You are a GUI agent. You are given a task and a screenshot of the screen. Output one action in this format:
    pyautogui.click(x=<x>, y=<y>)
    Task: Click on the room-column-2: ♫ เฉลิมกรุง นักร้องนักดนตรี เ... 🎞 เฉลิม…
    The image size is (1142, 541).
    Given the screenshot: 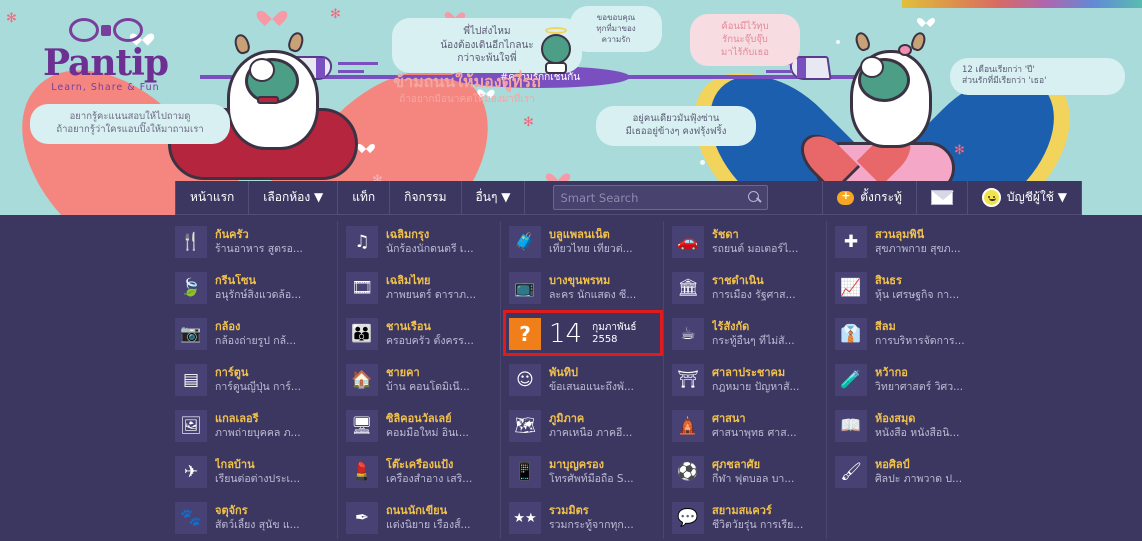 What is the action you would take?
    pyautogui.click(x=419, y=380)
    